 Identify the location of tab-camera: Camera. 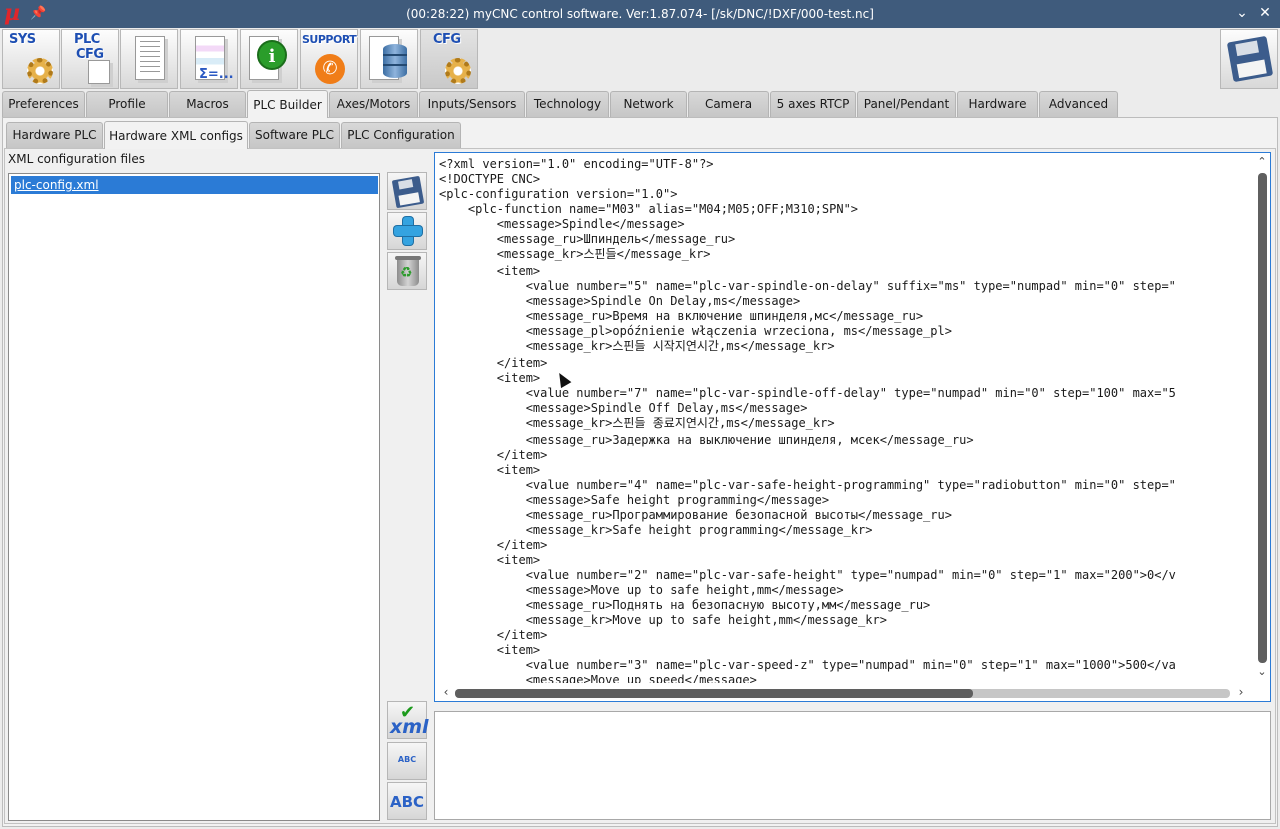
(728, 104).